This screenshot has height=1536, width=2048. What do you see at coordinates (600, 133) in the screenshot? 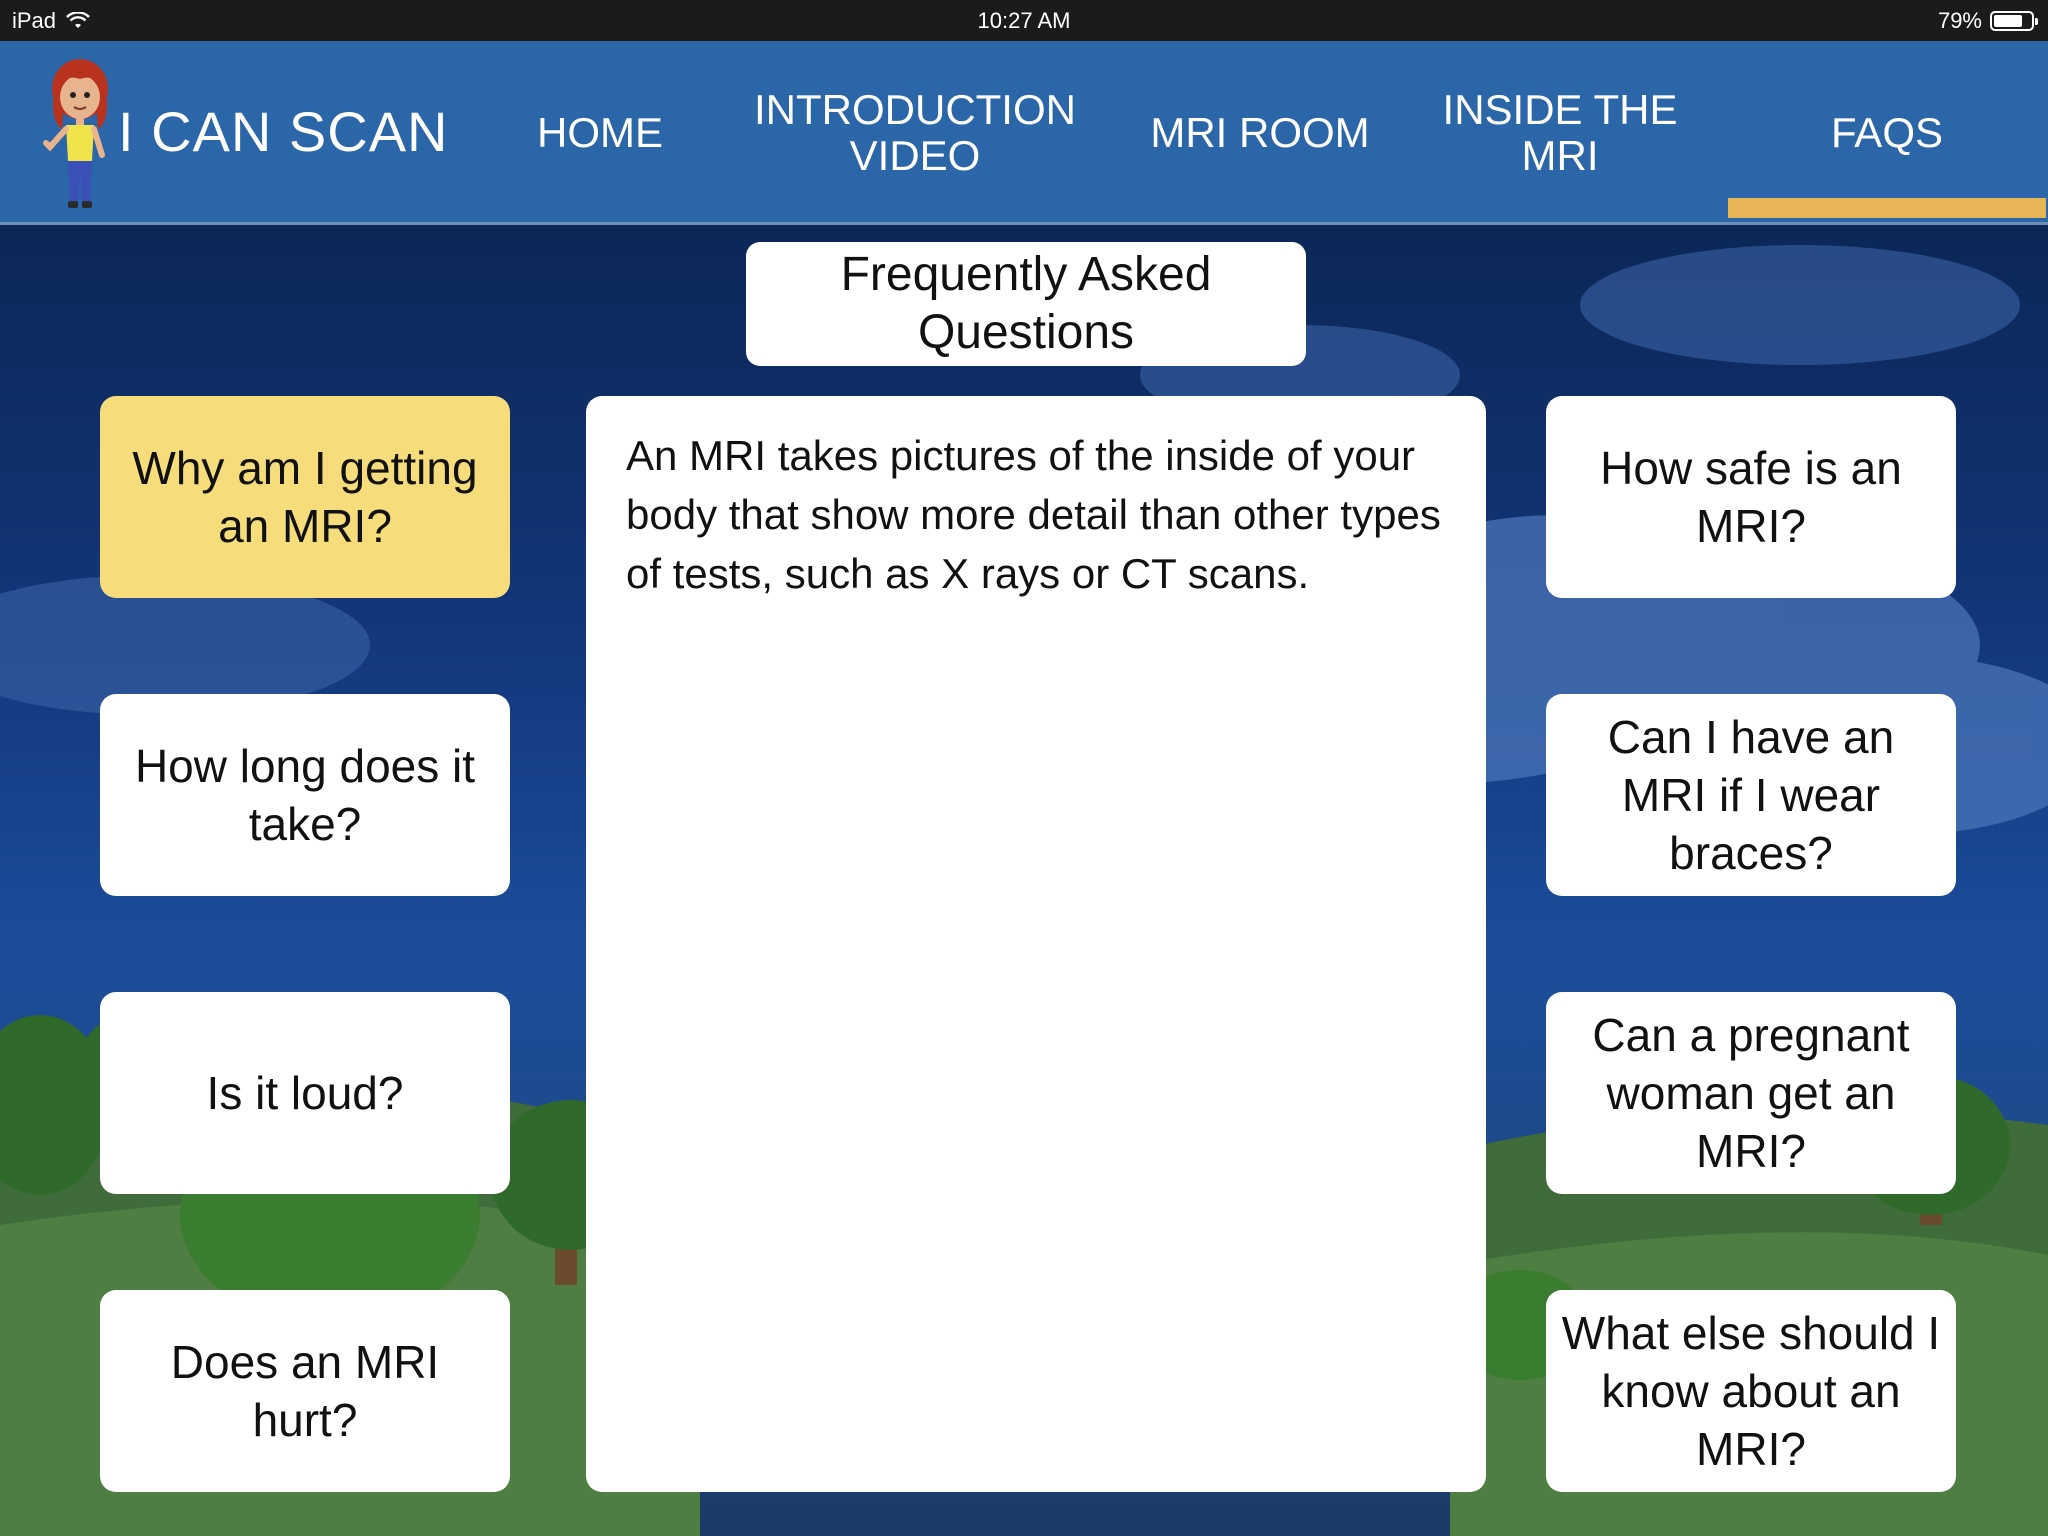
I see `nav-home: HOME` at bounding box center [600, 133].